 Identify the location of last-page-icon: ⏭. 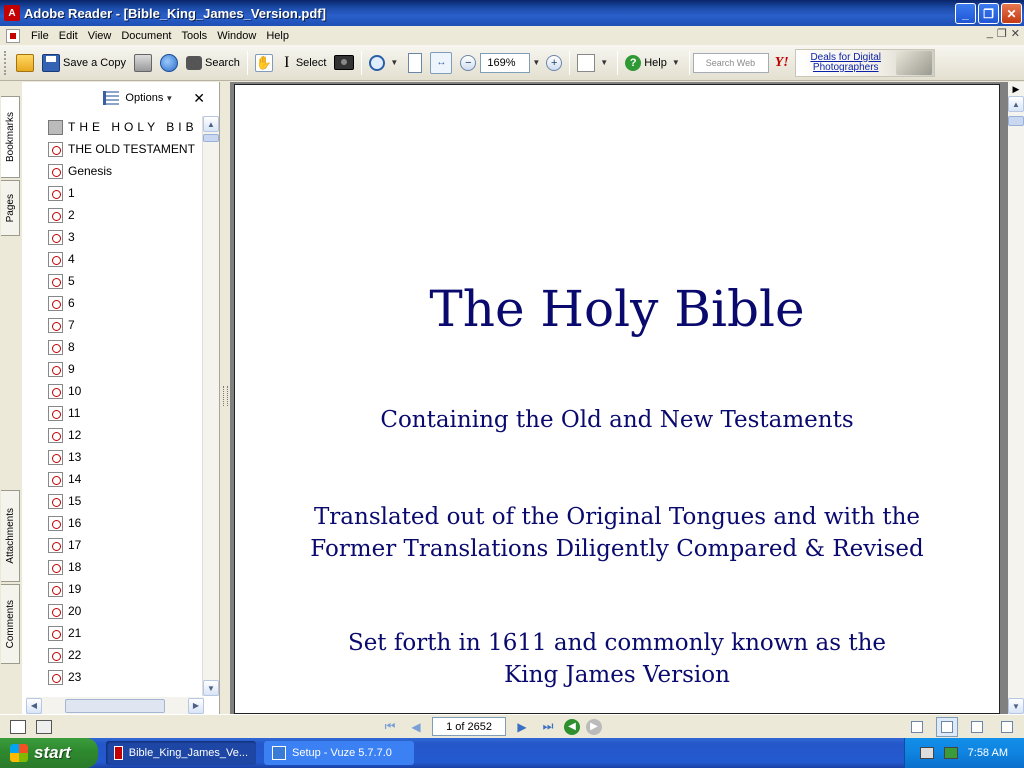
(548, 727).